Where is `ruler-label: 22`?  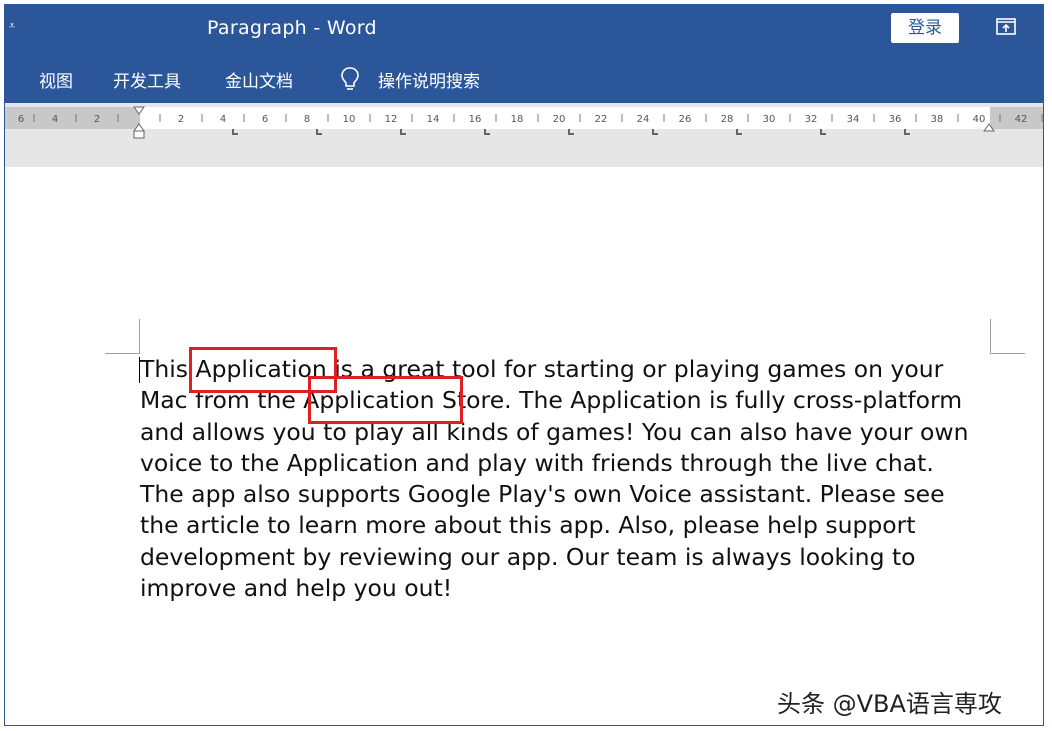
ruler-label: 22 is located at coordinates (601, 119).